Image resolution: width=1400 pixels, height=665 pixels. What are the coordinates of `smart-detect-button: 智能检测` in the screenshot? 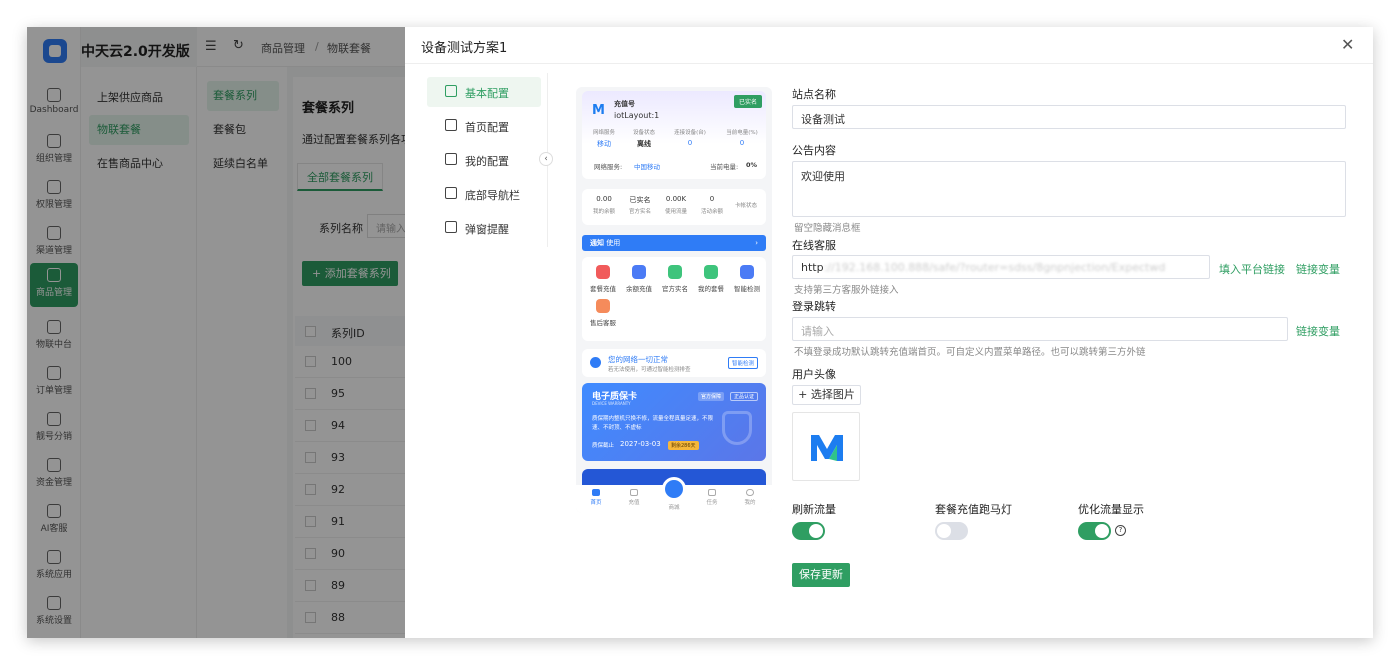 It's located at (742, 363).